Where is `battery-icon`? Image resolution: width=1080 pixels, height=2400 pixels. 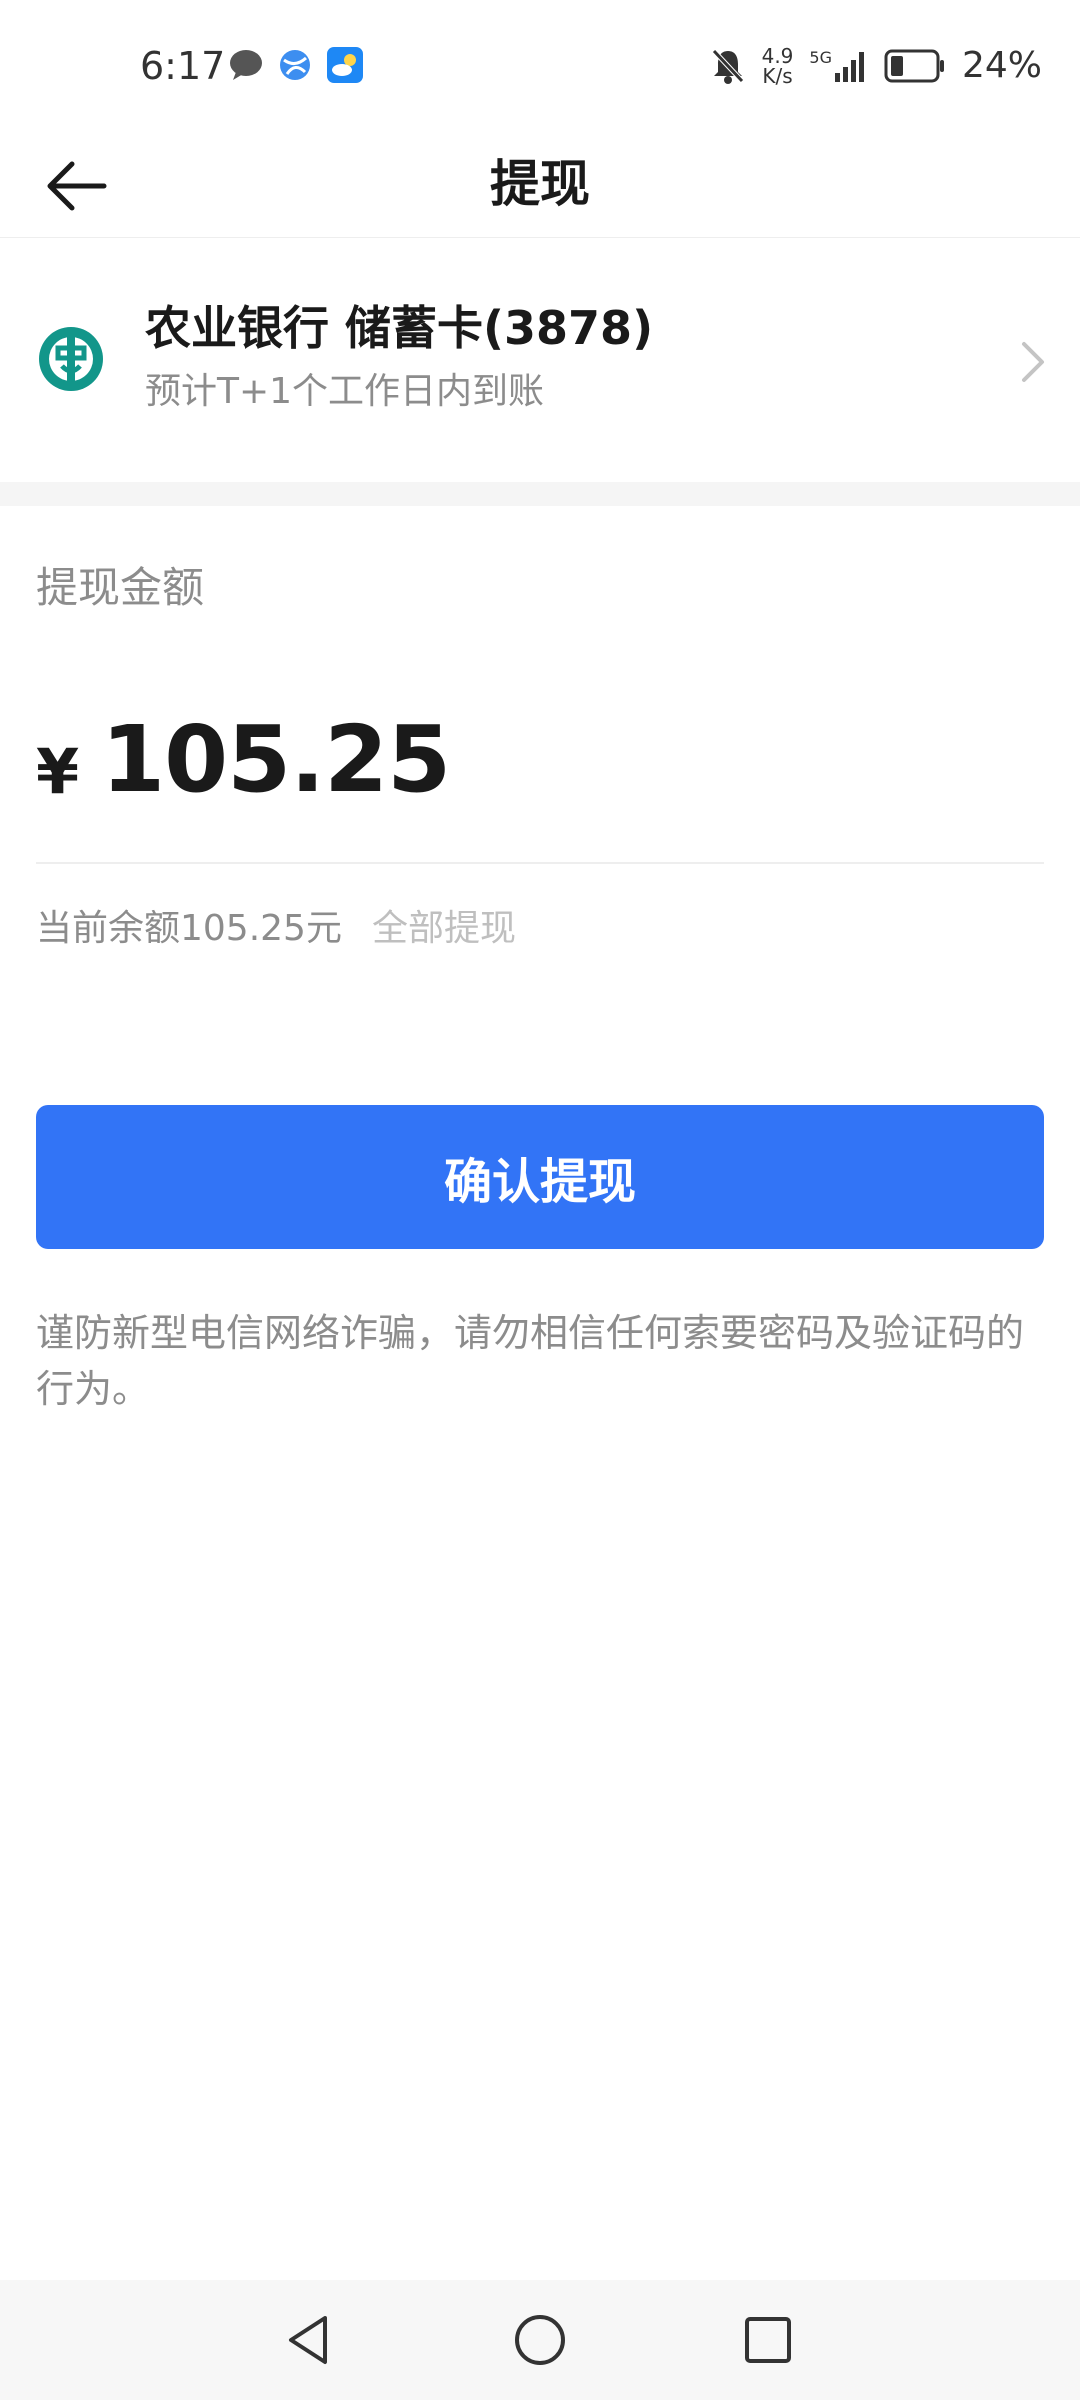
battery-icon is located at coordinates (914, 66).